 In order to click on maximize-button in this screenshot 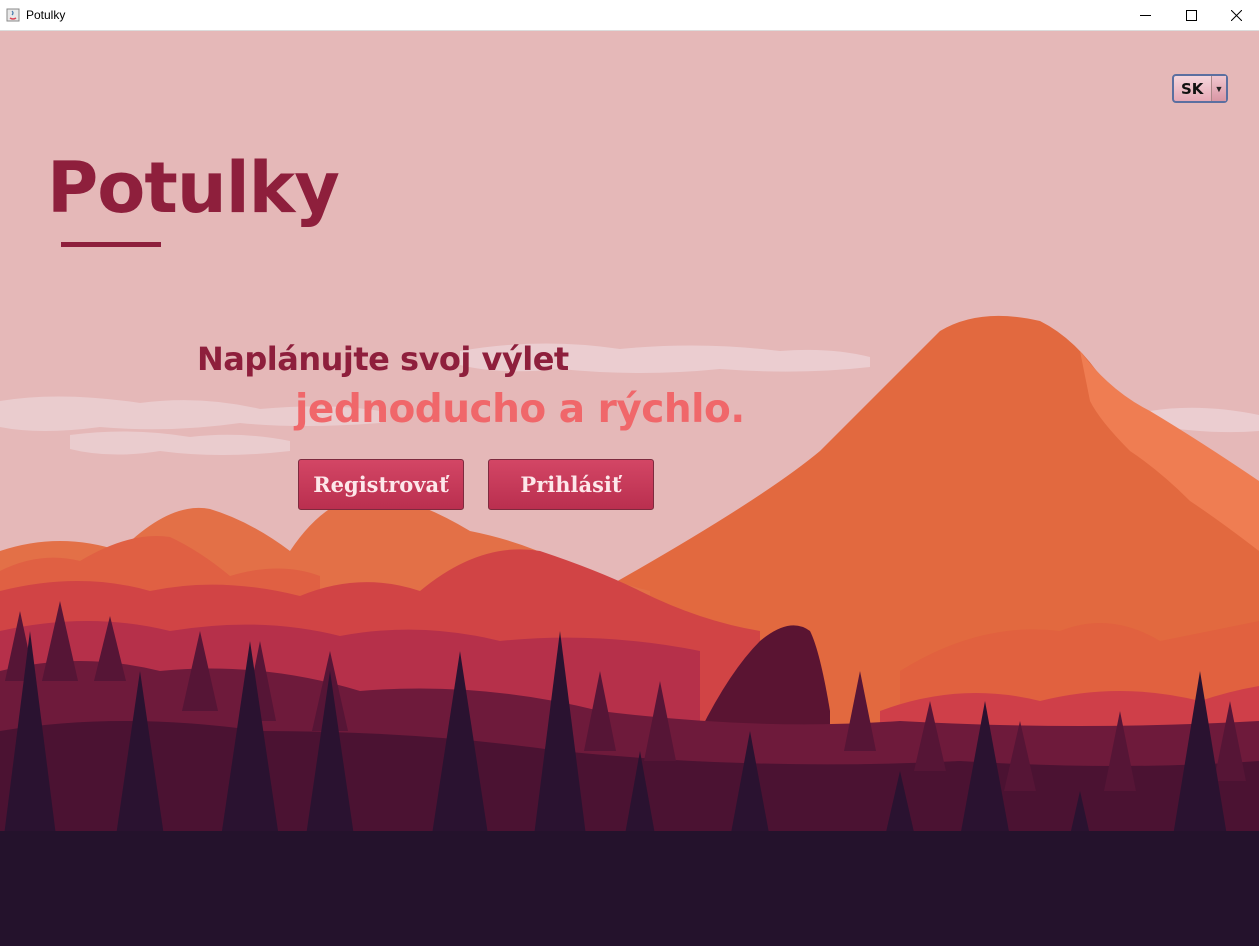, I will do `click(1191, 15)`.